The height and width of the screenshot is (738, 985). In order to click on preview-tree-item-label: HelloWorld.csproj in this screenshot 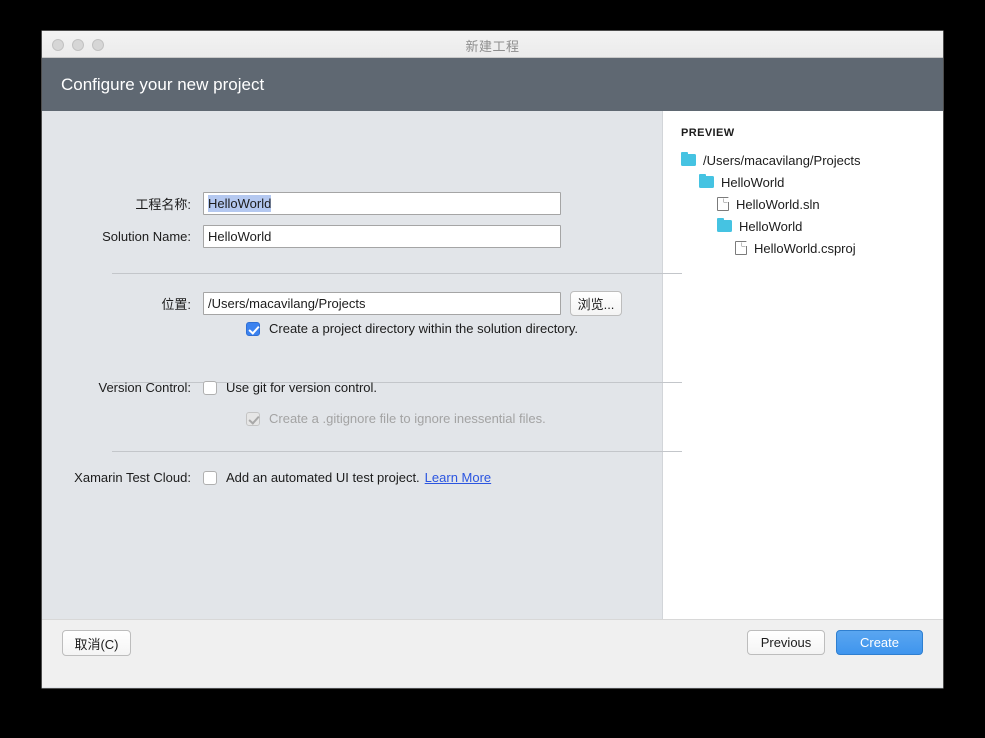, I will do `click(805, 248)`.